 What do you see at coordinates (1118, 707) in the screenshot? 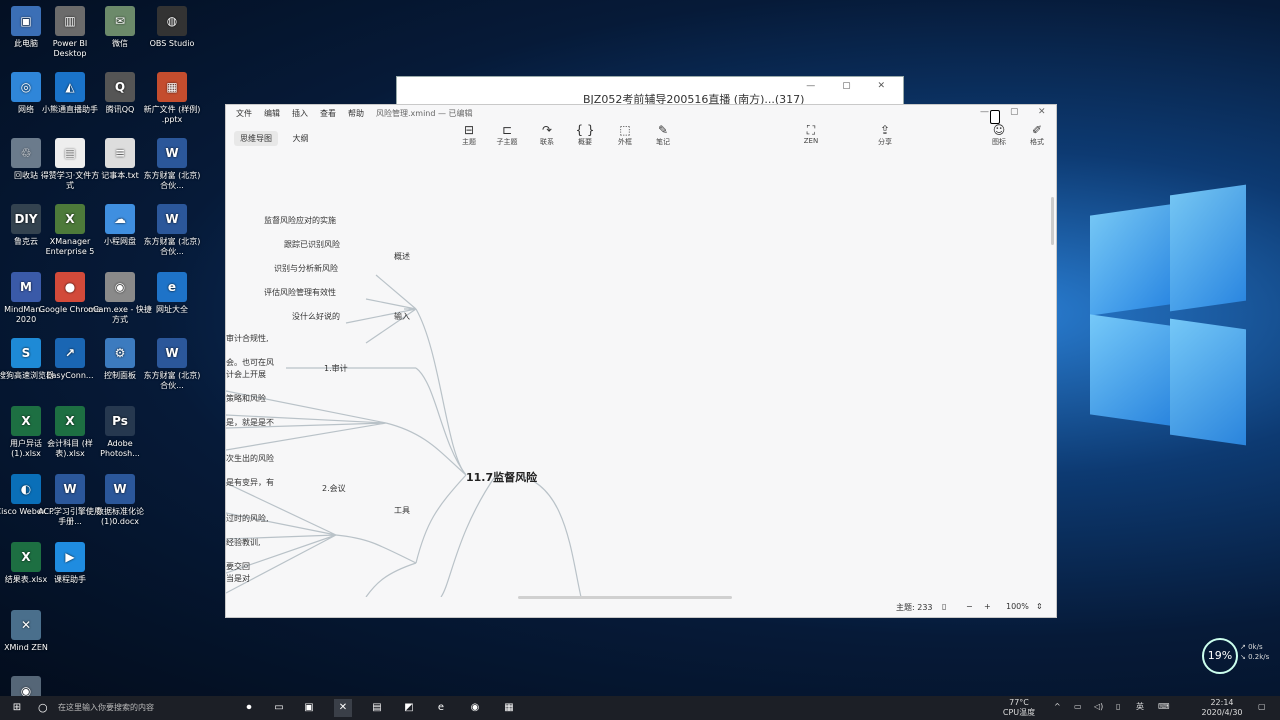
I see `battery-icon: ▯` at bounding box center [1118, 707].